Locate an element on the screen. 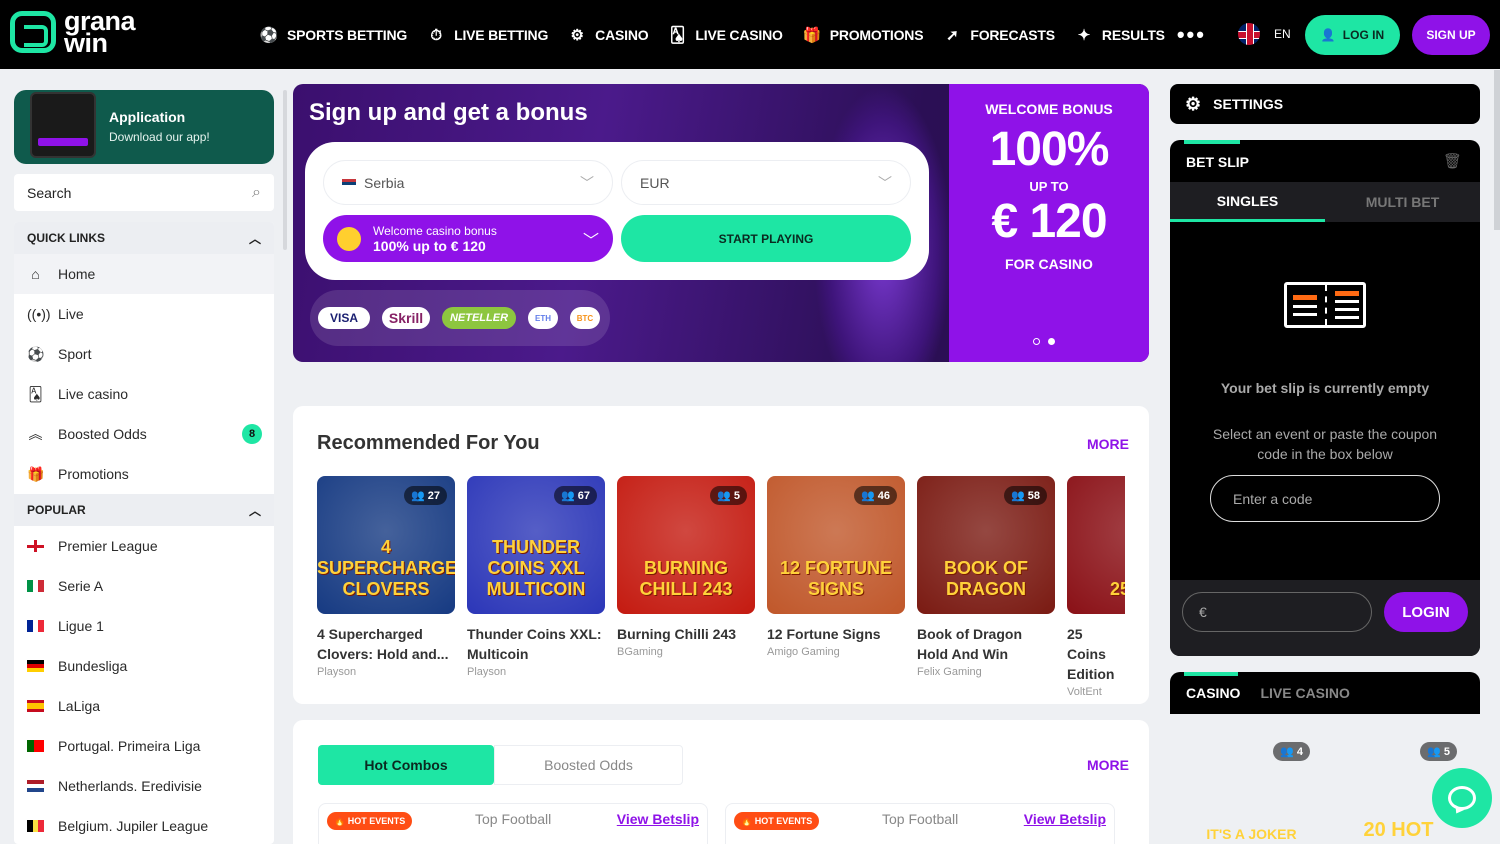  tab-boosted-odds: Boosted Odds is located at coordinates (588, 765).